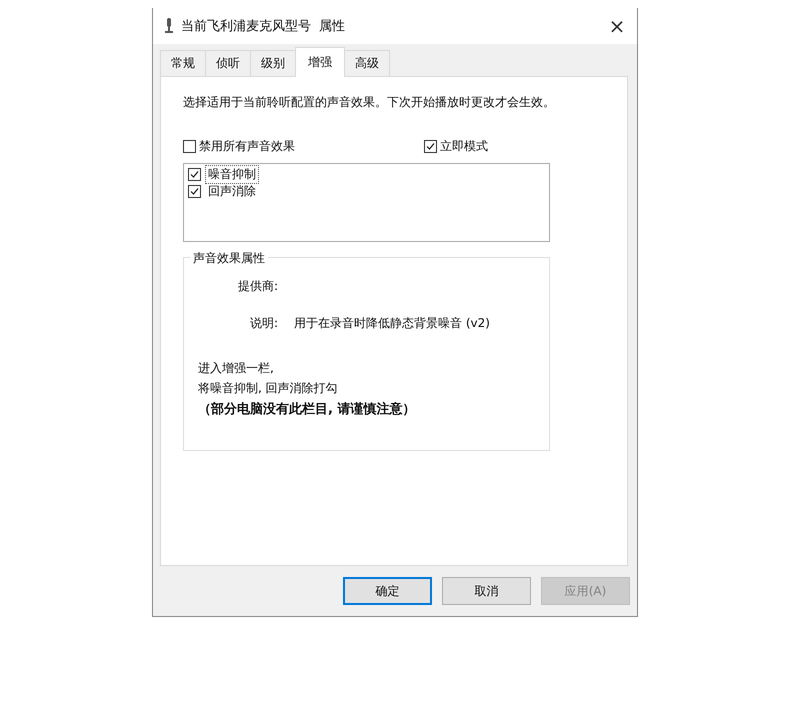  Describe the element at coordinates (257, 286) in the screenshot. I see `provider-label: 提供商:` at that location.